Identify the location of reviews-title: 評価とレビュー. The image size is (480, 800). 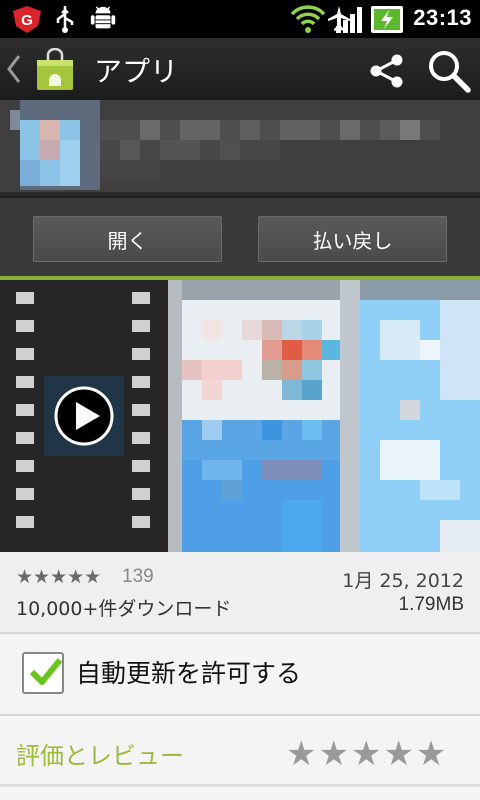
(100, 756).